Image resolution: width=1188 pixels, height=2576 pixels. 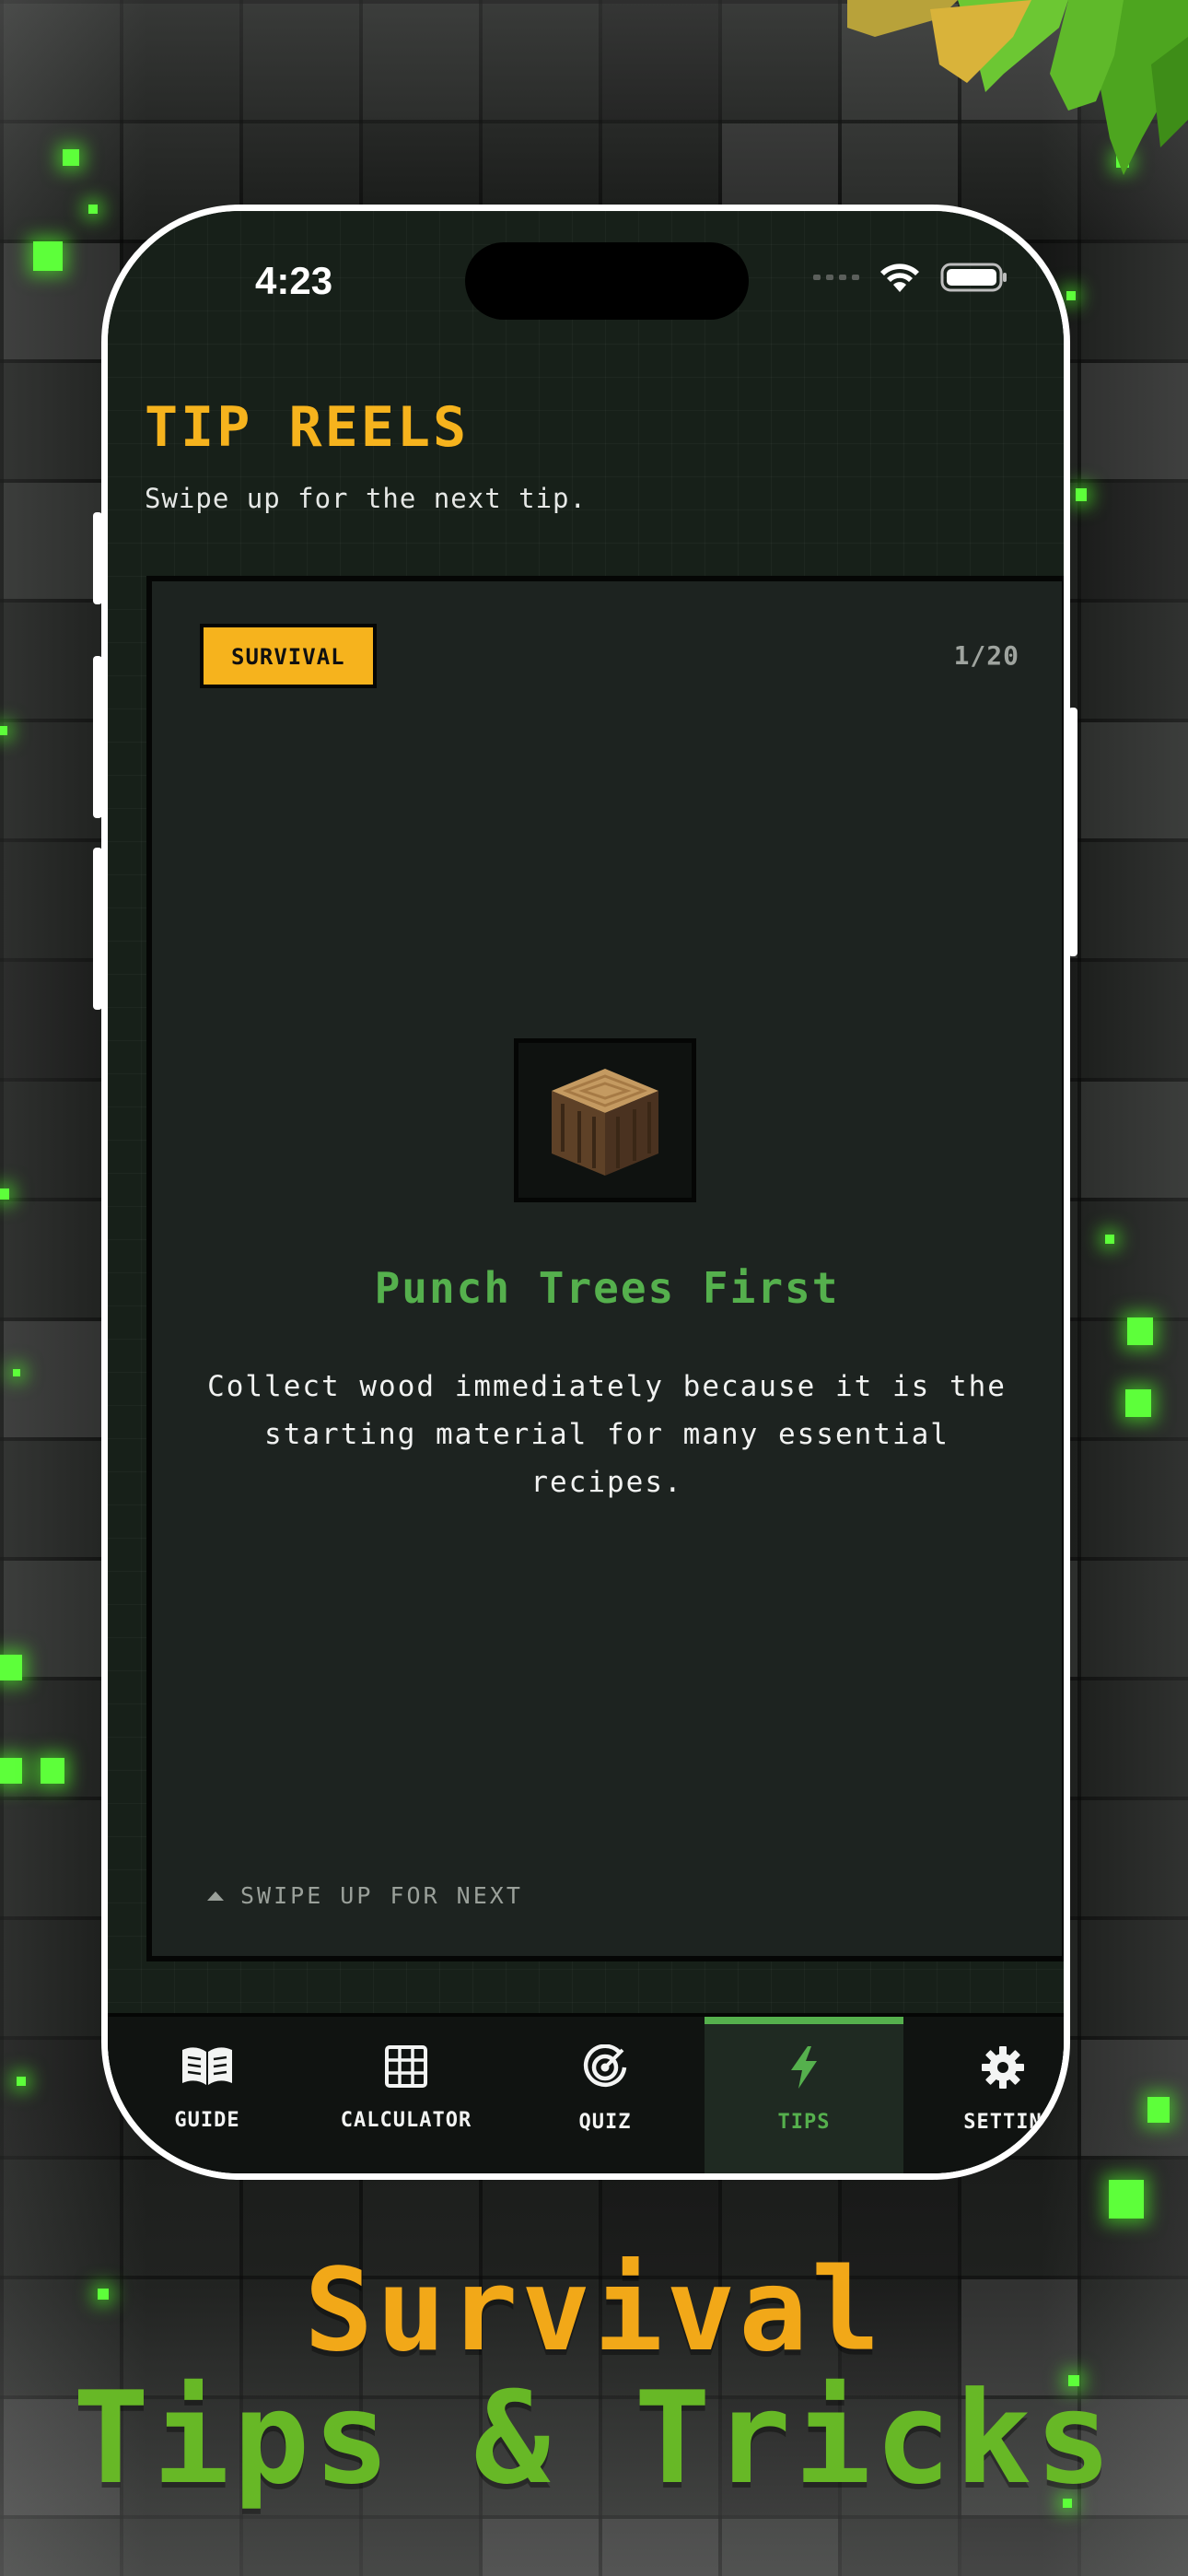 I want to click on swipe-hint-label: SWIPE UP FOR NEXT, so click(x=381, y=1895).